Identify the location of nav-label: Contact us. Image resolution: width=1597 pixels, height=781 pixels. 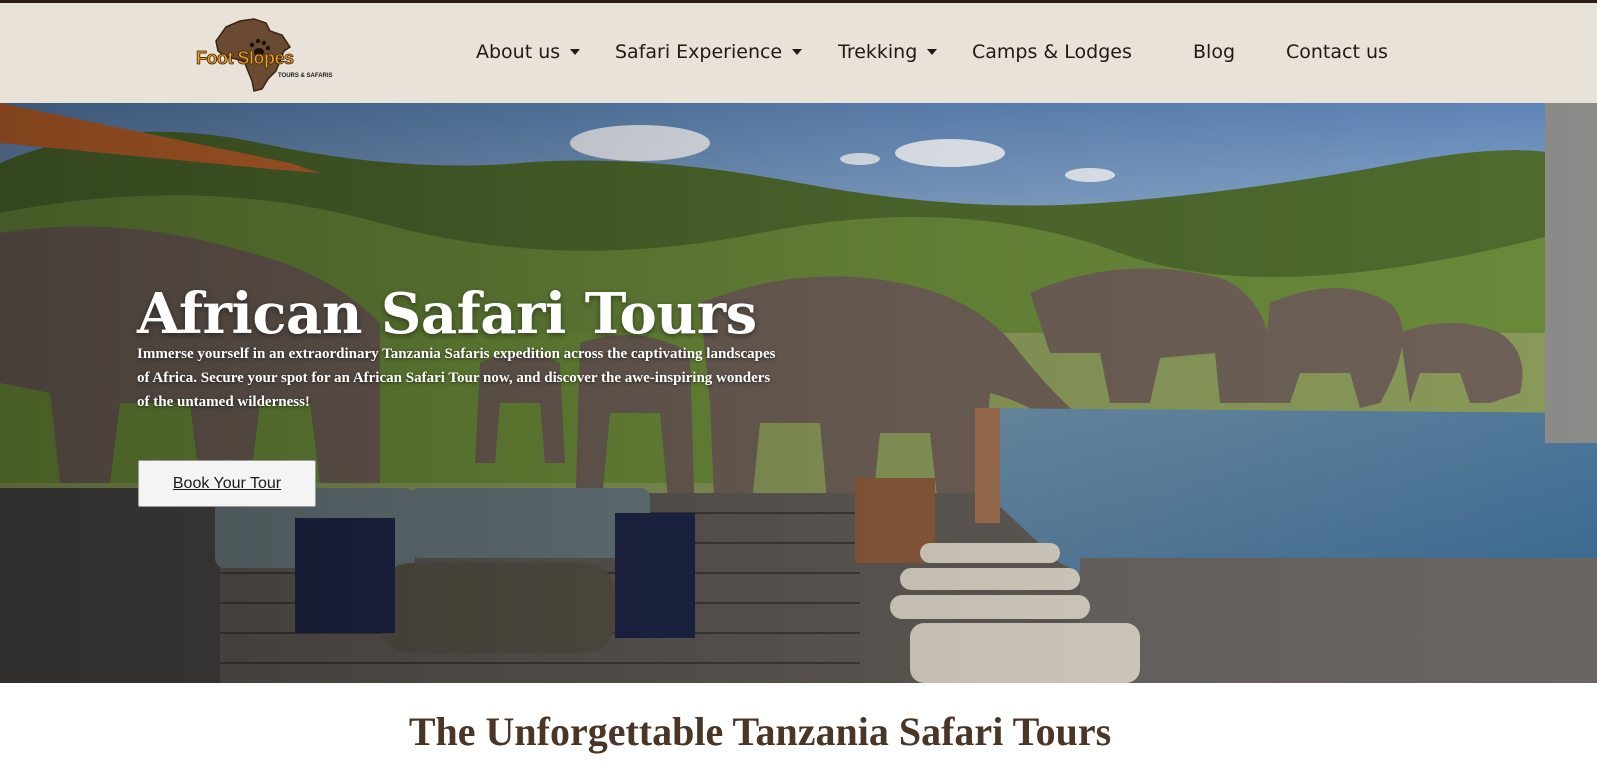
(1337, 52).